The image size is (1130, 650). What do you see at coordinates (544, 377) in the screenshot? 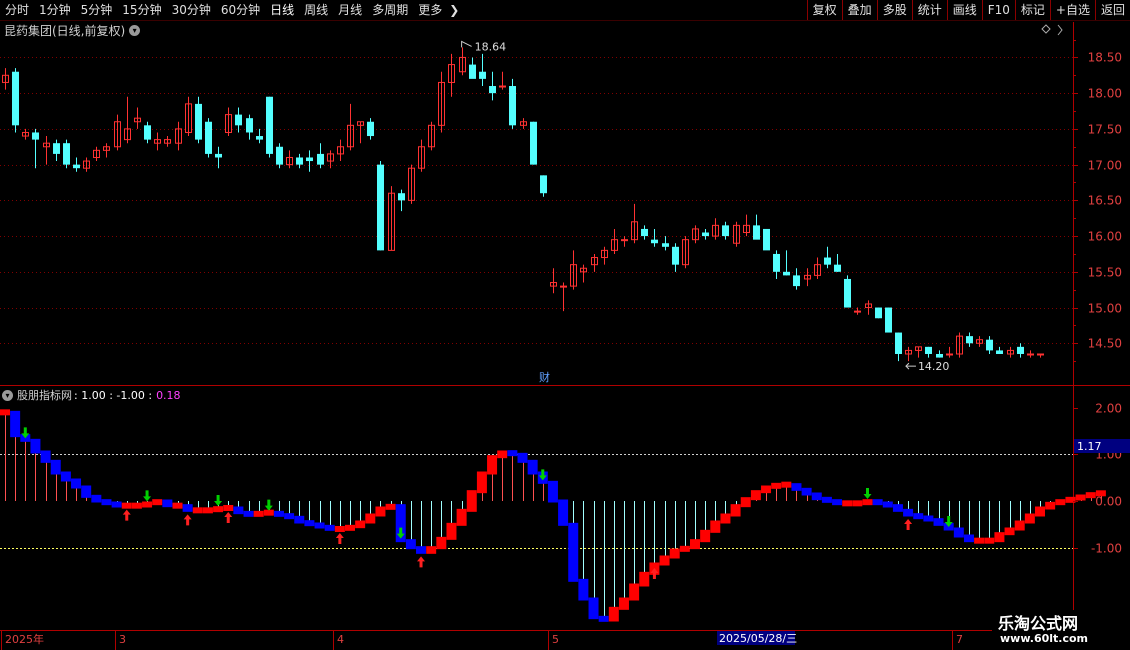
I see `financial-report-marker: 财` at bounding box center [544, 377].